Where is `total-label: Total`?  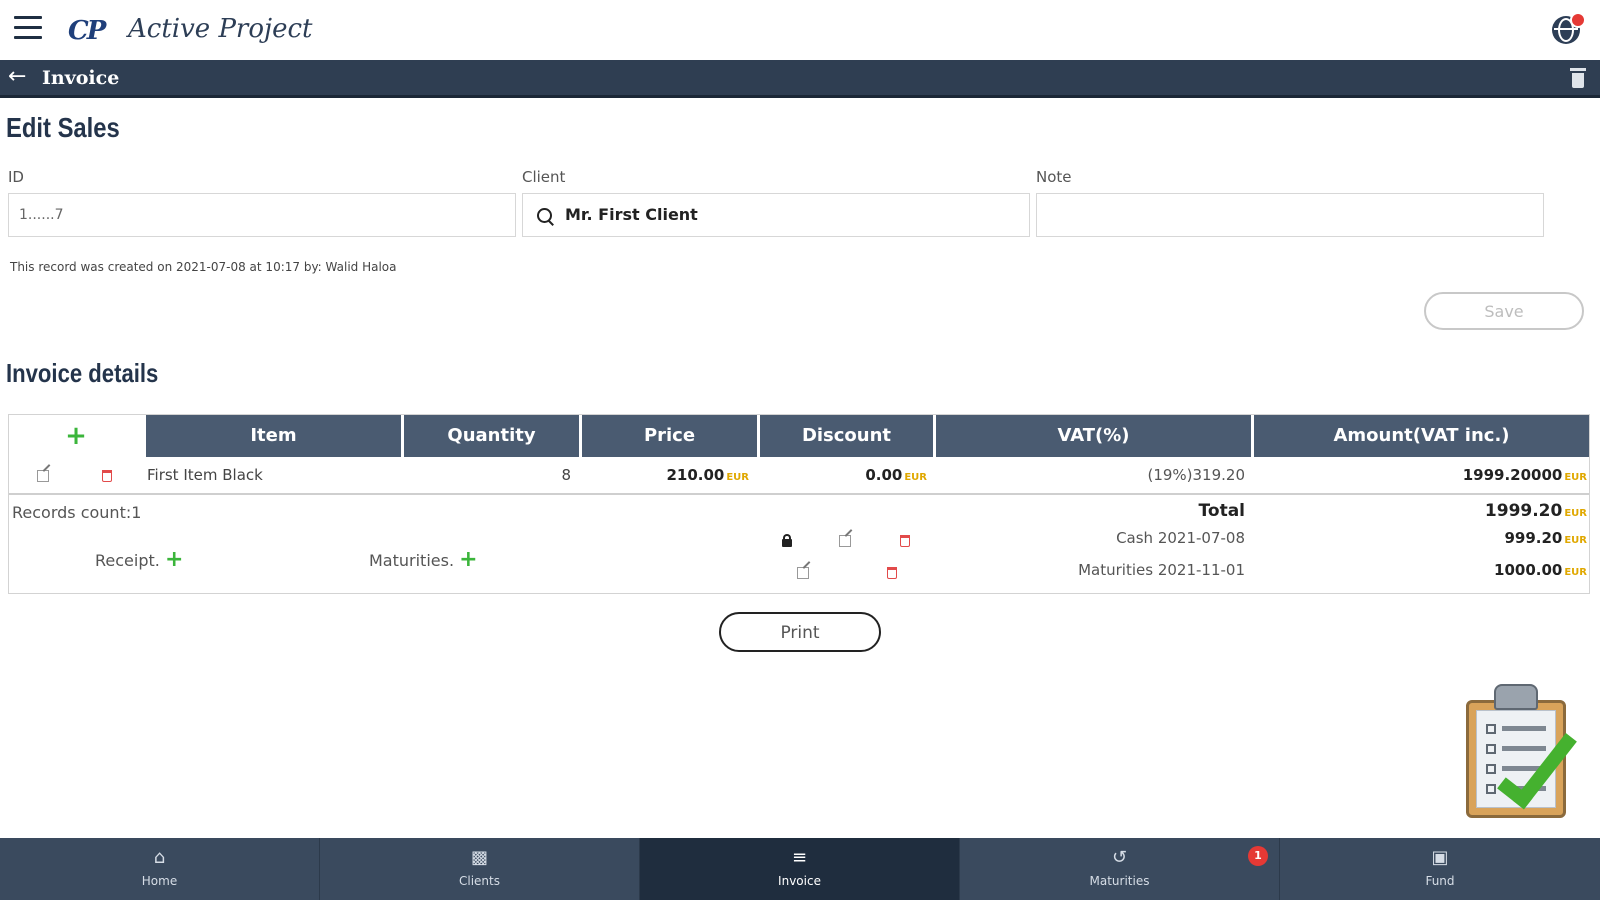
total-label: Total is located at coordinates (1221, 511).